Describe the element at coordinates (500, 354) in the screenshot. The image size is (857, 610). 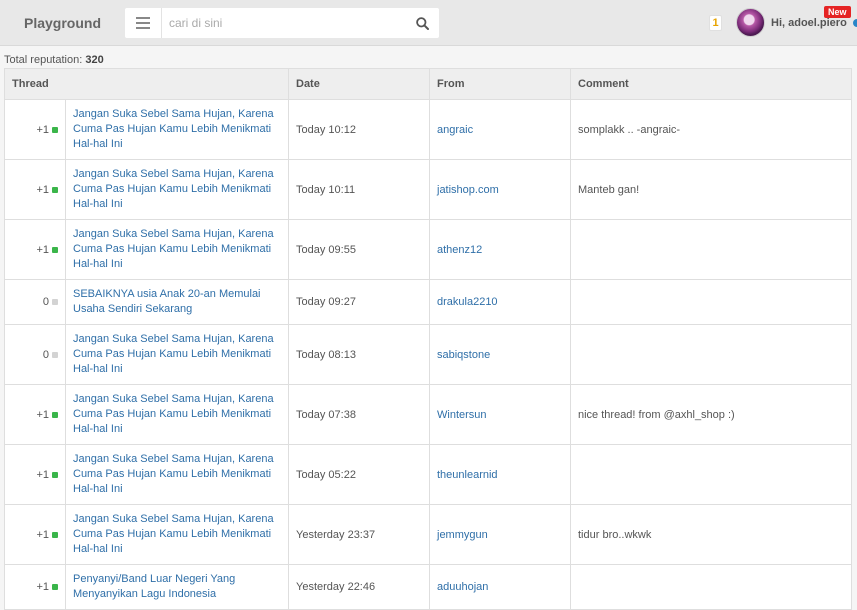
I see `from-cell: sabiqstone` at that location.